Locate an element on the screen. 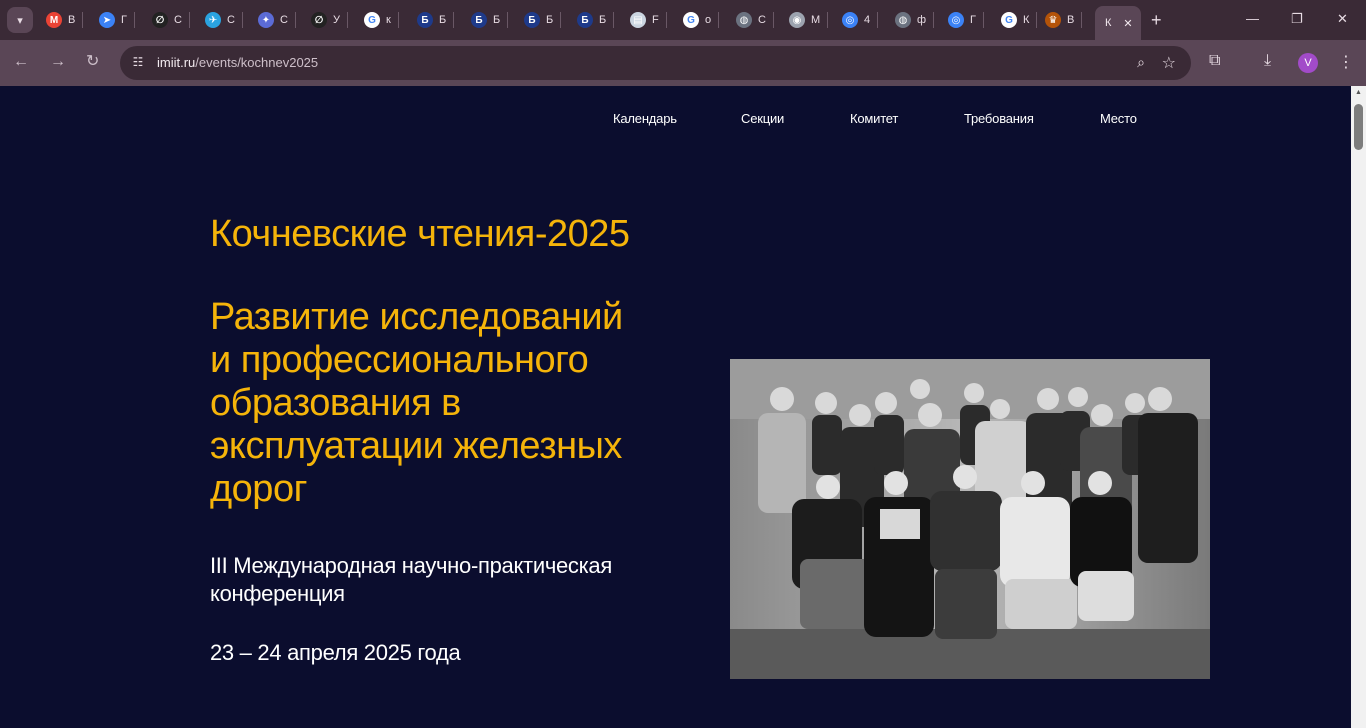  subtitle-line: дорог is located at coordinates (258, 489).